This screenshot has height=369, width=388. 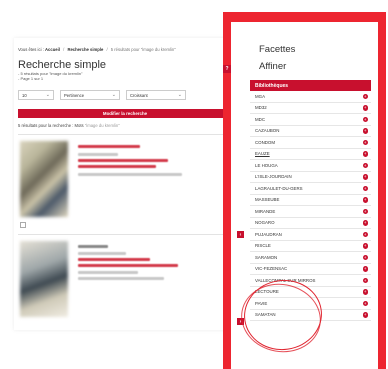 I want to click on breadcrumb-home-link: Accueil, so click(x=52, y=49).